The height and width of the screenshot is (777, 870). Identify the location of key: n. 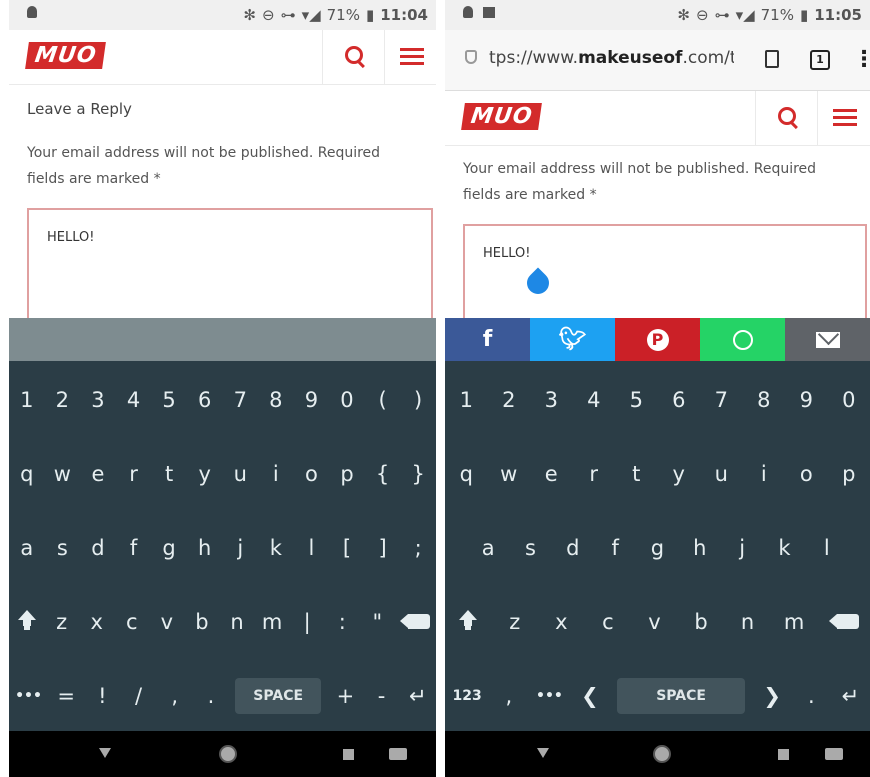
(237, 622).